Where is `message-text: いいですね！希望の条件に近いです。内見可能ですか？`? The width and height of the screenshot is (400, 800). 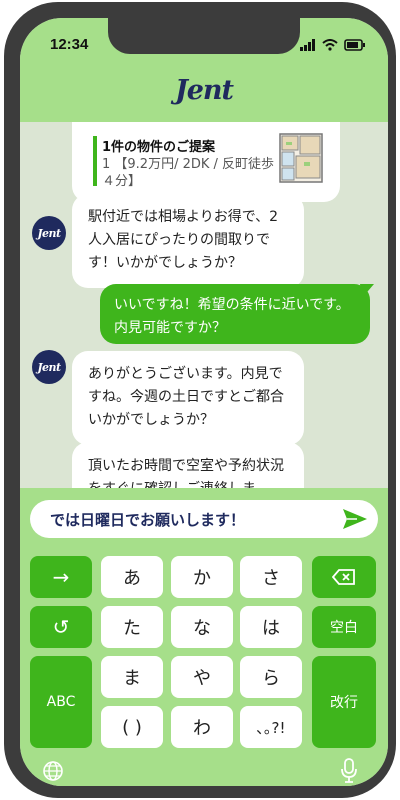
message-text: いいですね！希望の条件に近いです。内見可能ですか？ is located at coordinates (232, 316).